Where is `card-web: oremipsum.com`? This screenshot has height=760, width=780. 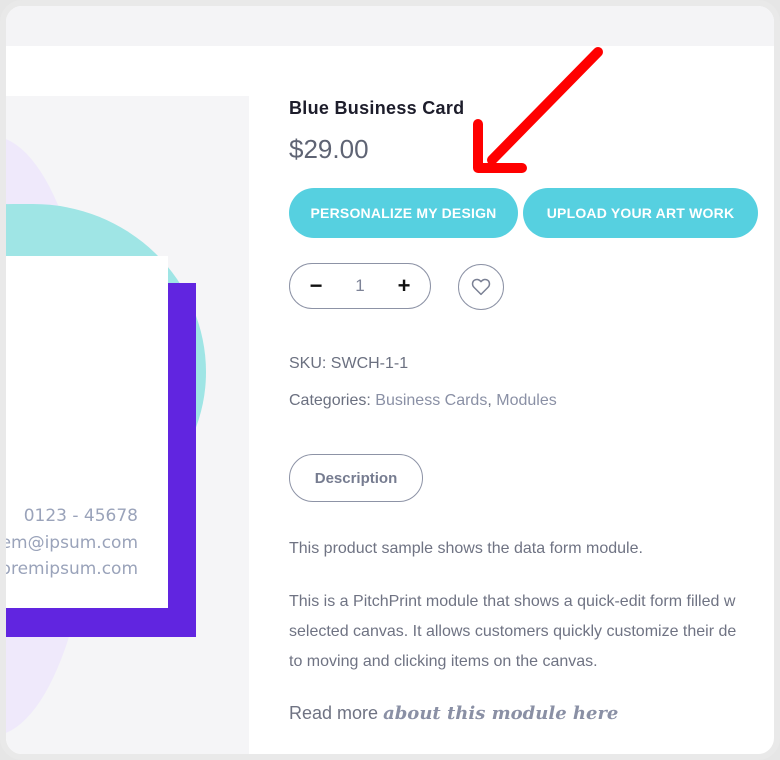
card-web: oremipsum.com is located at coordinates (72, 569).